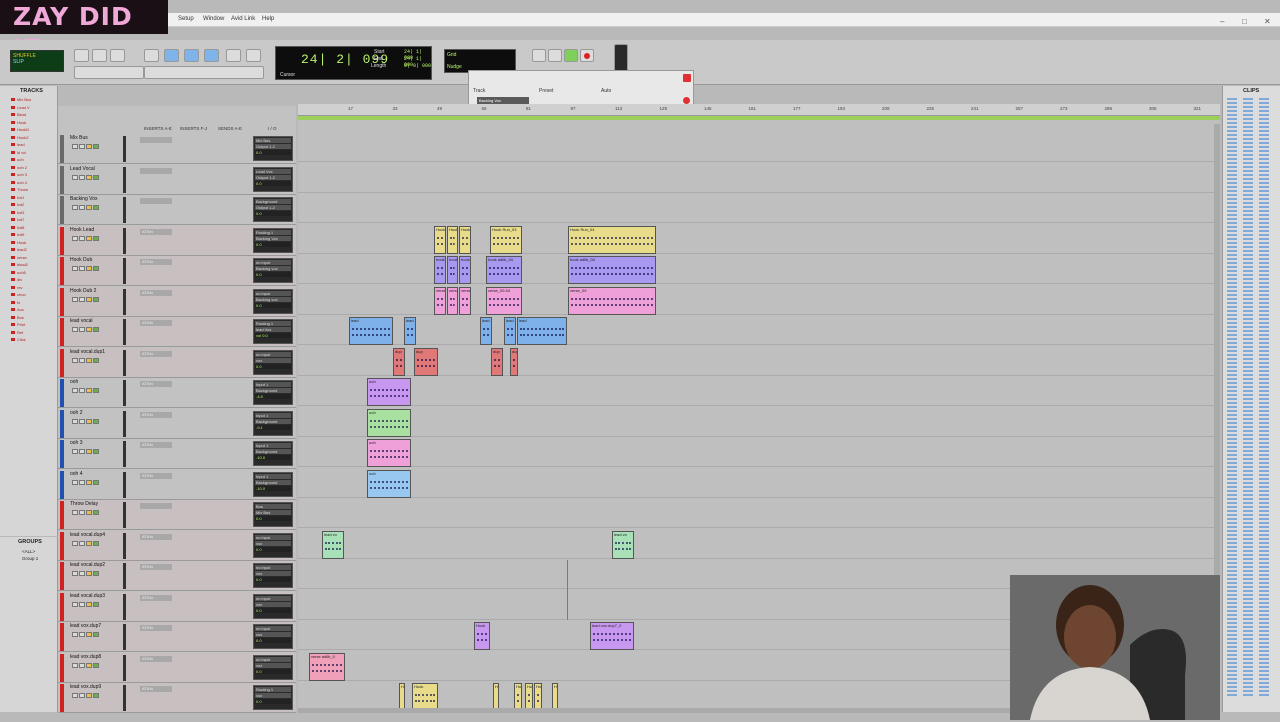 Image resolution: width=1280 pixels, height=722 pixels. I want to click on track-name: lead vocal.dup1, so click(96, 352).